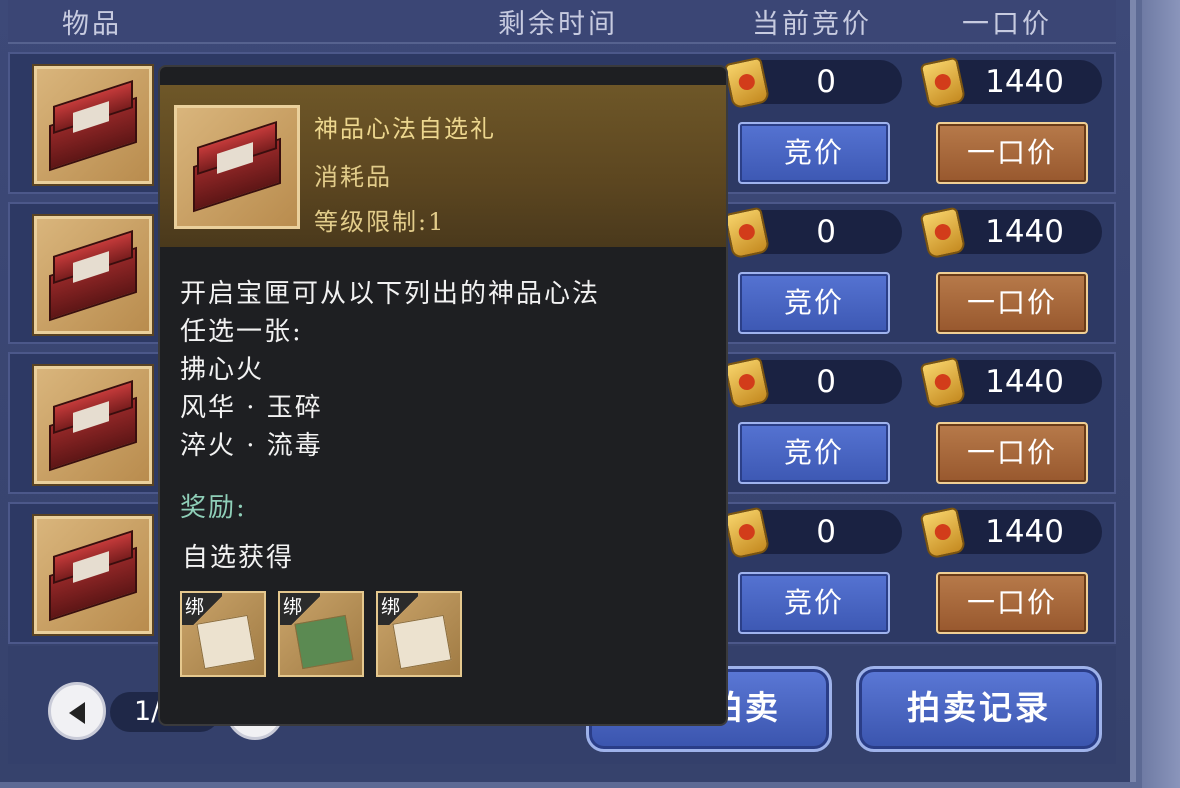  What do you see at coordinates (222, 370) in the screenshot?
I see `description-line: 拂心火` at bounding box center [222, 370].